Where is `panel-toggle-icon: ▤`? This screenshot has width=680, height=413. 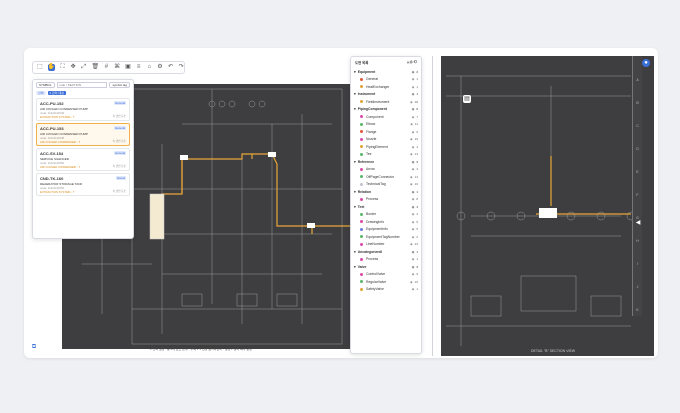 panel-toggle-icon: ▤ is located at coordinates (467, 99).